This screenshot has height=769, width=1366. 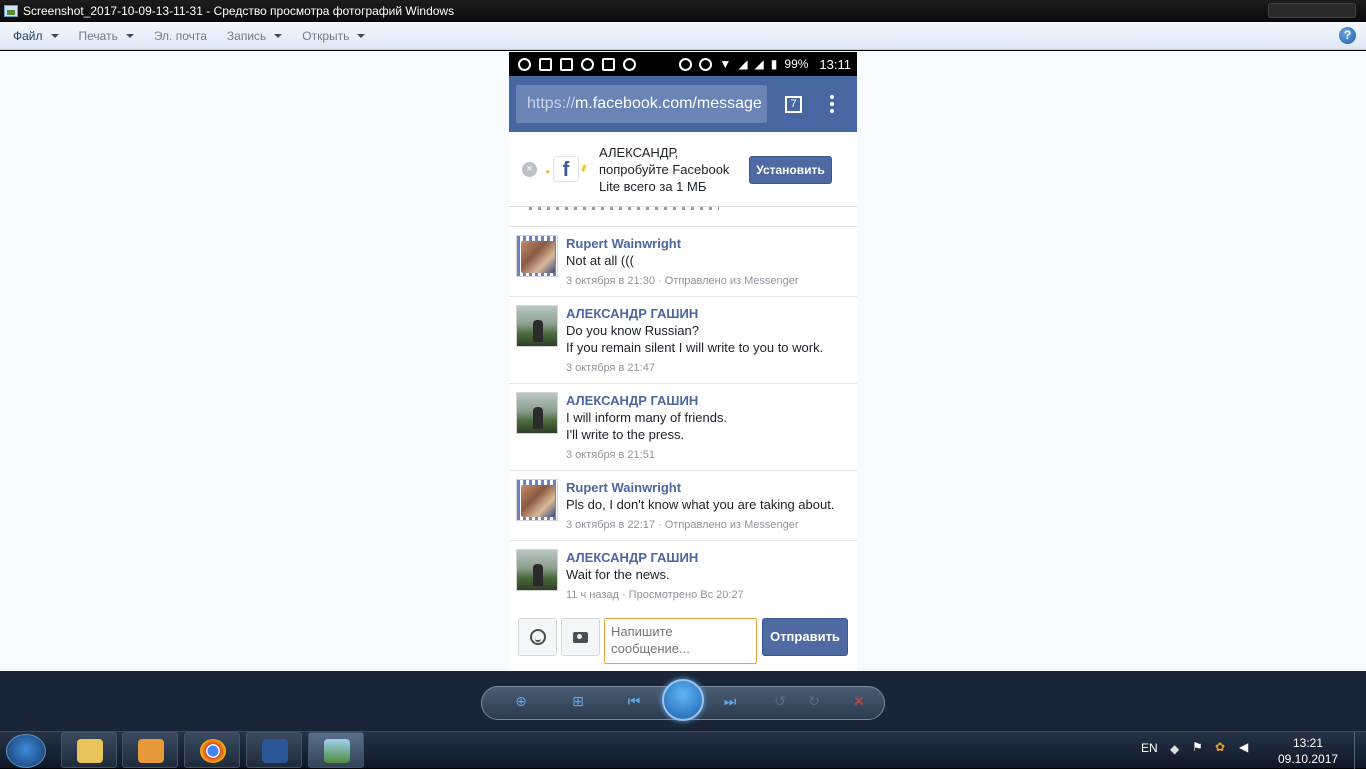 What do you see at coordinates (683, 700) in the screenshot?
I see `slideshow-button` at bounding box center [683, 700].